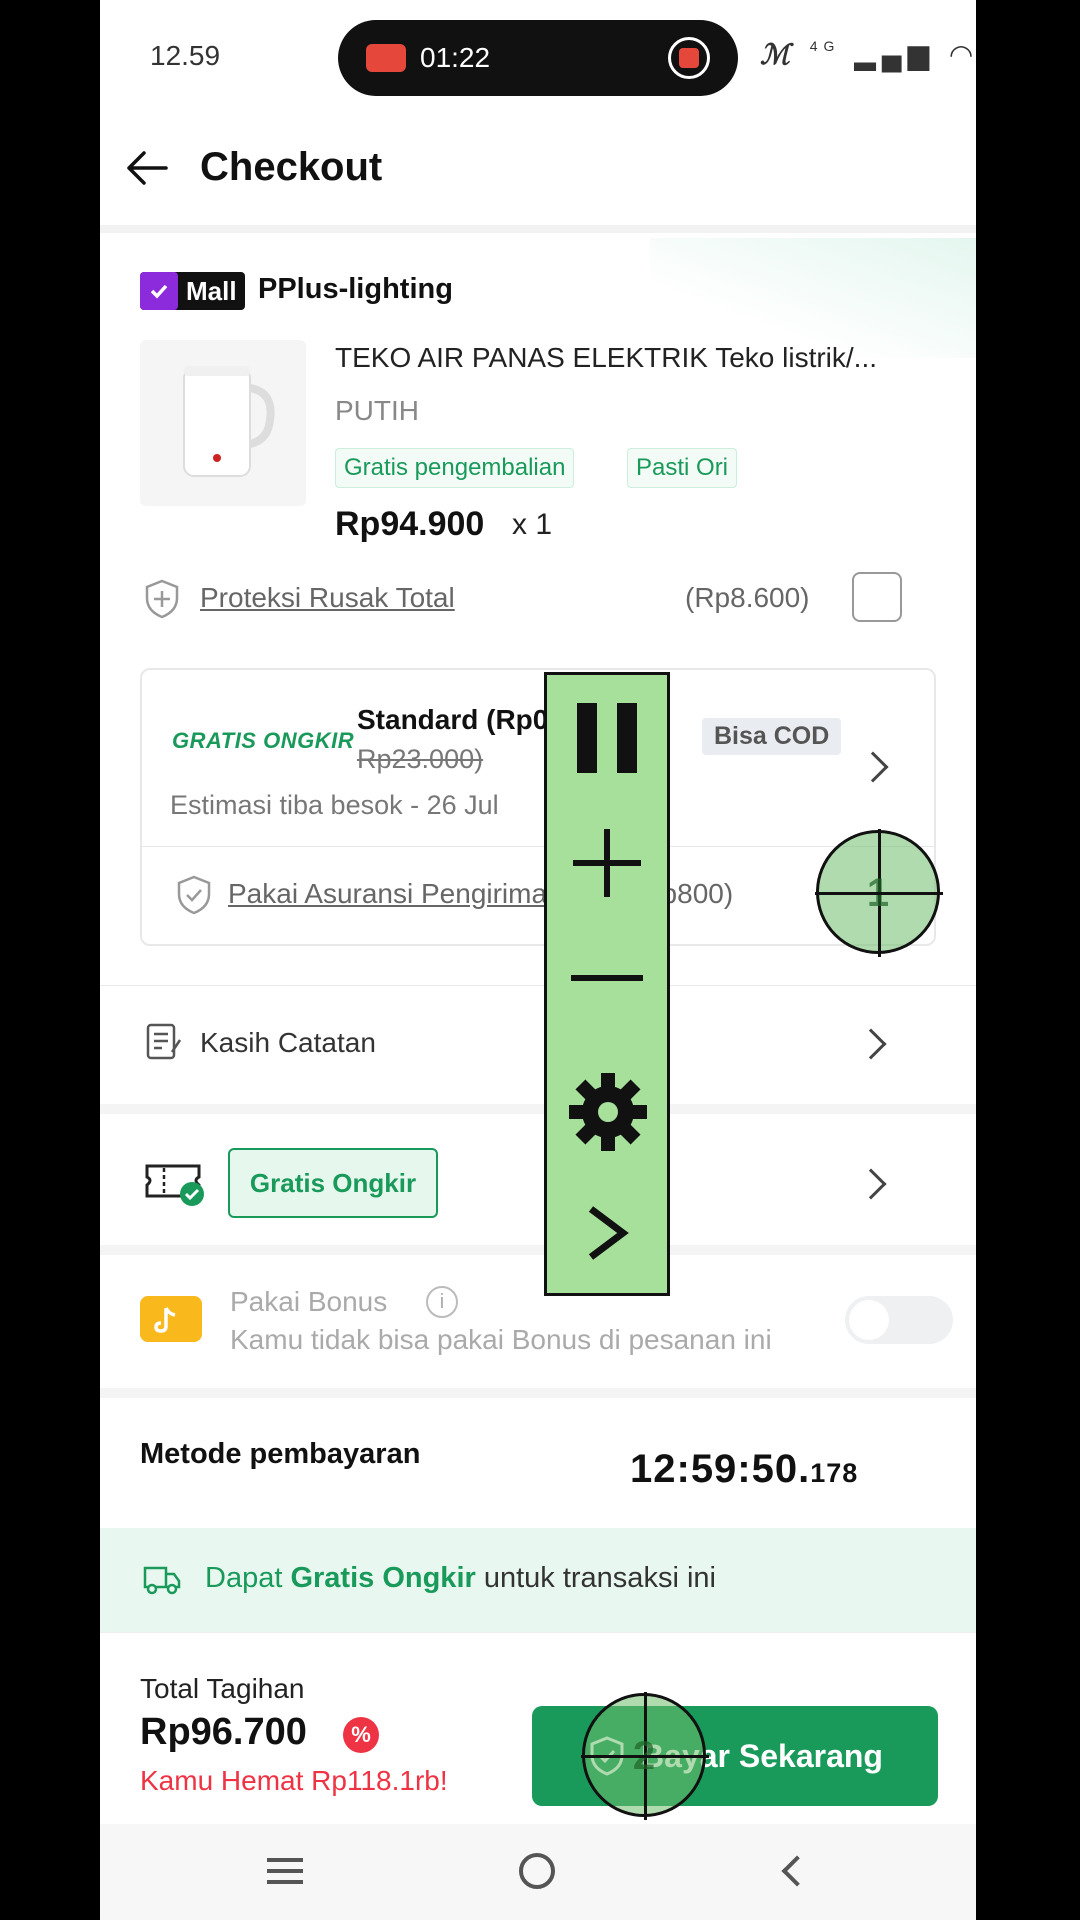 The image size is (1080, 1920). What do you see at coordinates (291, 167) in the screenshot?
I see `page-title: Checkout` at bounding box center [291, 167].